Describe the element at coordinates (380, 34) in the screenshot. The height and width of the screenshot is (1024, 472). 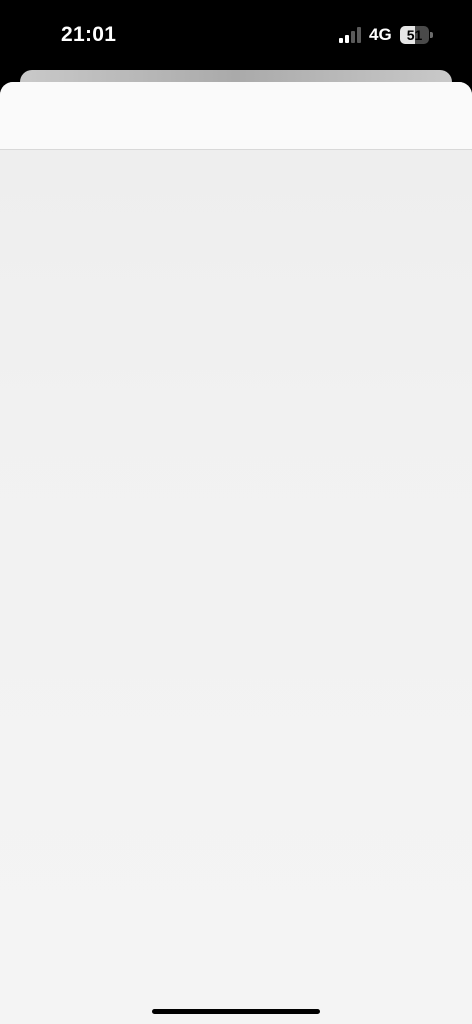
I see `network-type-label: 4G` at that location.